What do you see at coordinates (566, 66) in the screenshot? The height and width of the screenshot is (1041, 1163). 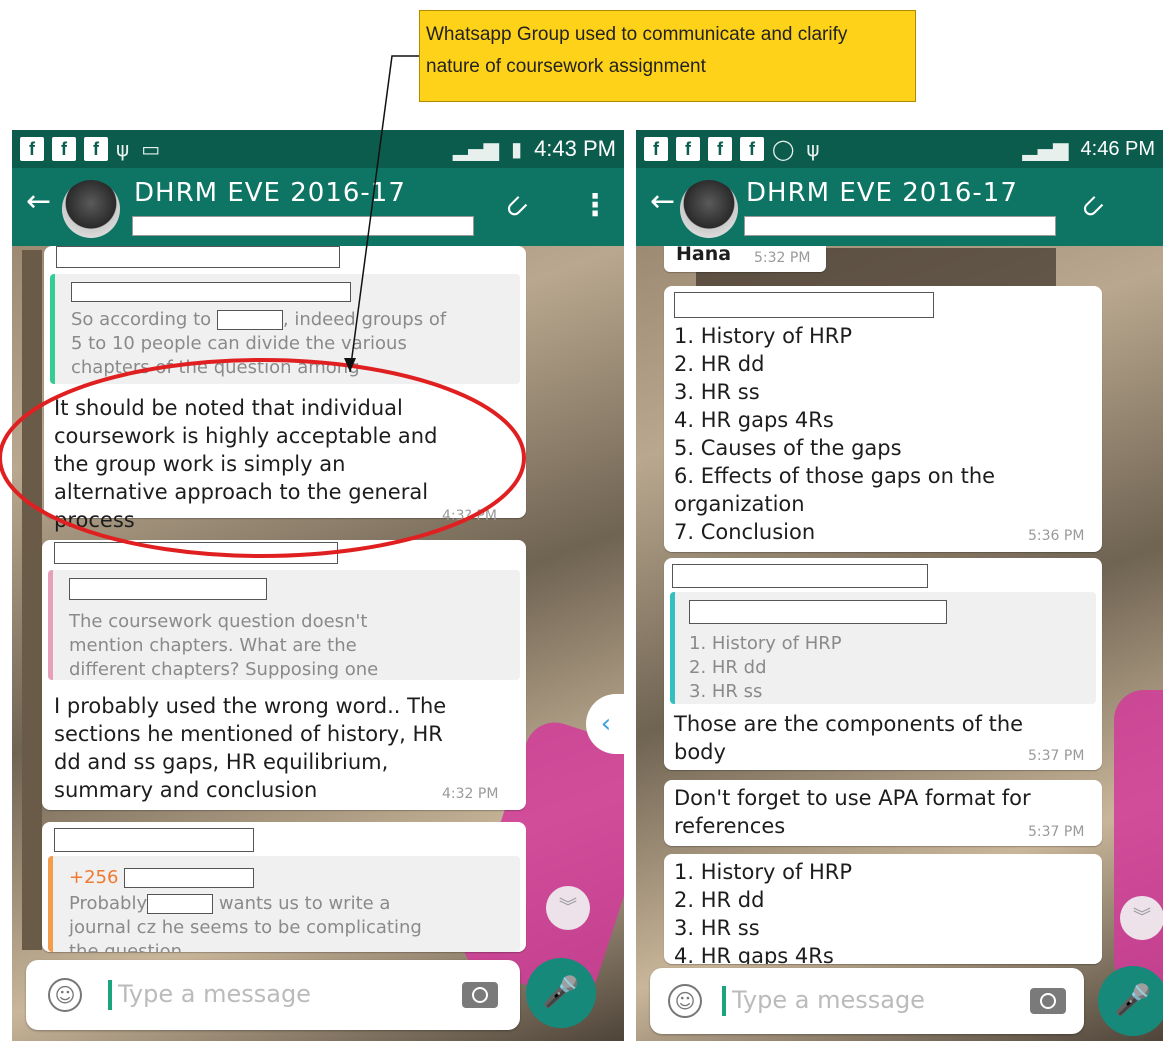 I see `callout-line-2: nature of coursework assignment` at bounding box center [566, 66].